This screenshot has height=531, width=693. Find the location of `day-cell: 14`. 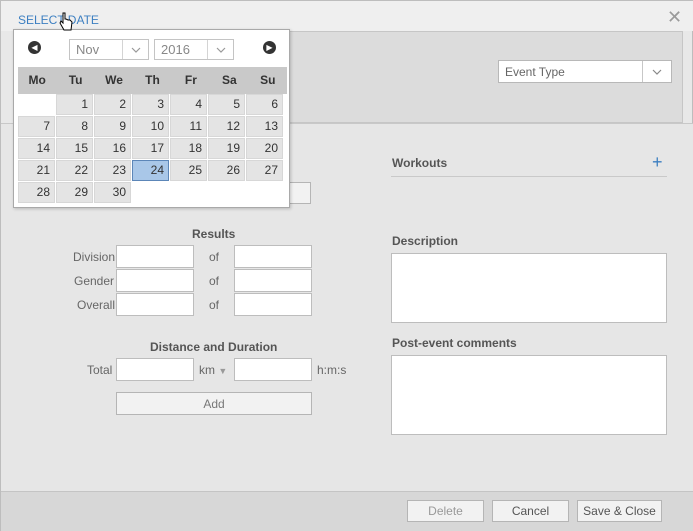

day-cell: 14 is located at coordinates (36, 148).